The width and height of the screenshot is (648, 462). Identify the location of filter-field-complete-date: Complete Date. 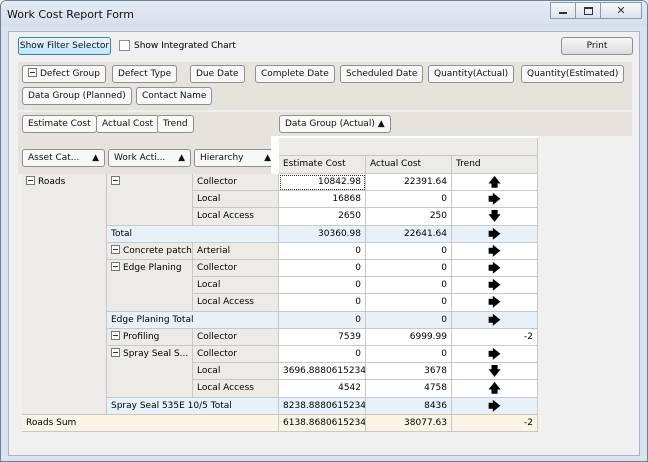
(295, 74).